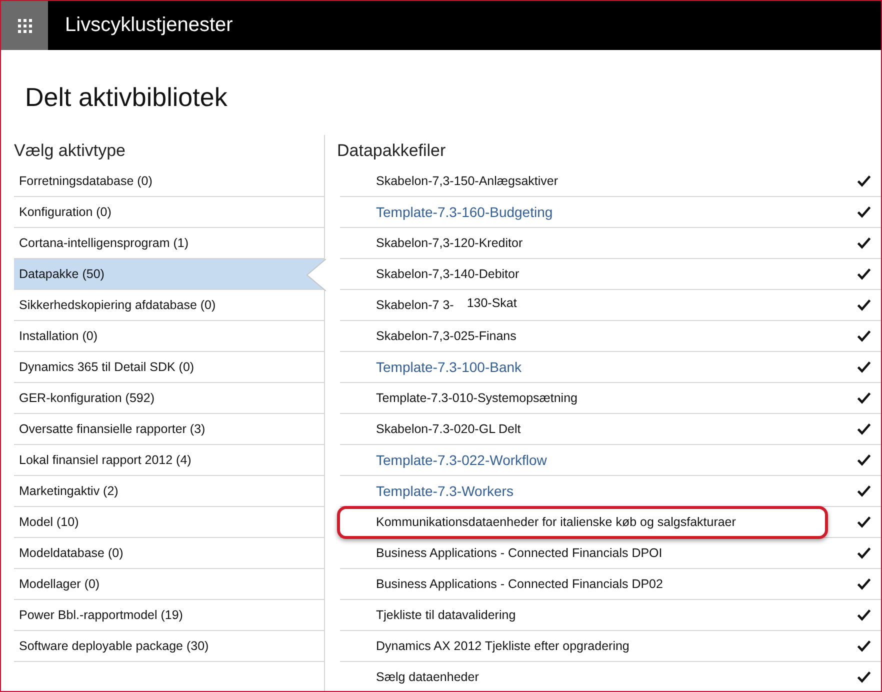 The width and height of the screenshot is (882, 692). What do you see at coordinates (445, 491) in the screenshot?
I see `file-link: Template-7.3-Workers` at bounding box center [445, 491].